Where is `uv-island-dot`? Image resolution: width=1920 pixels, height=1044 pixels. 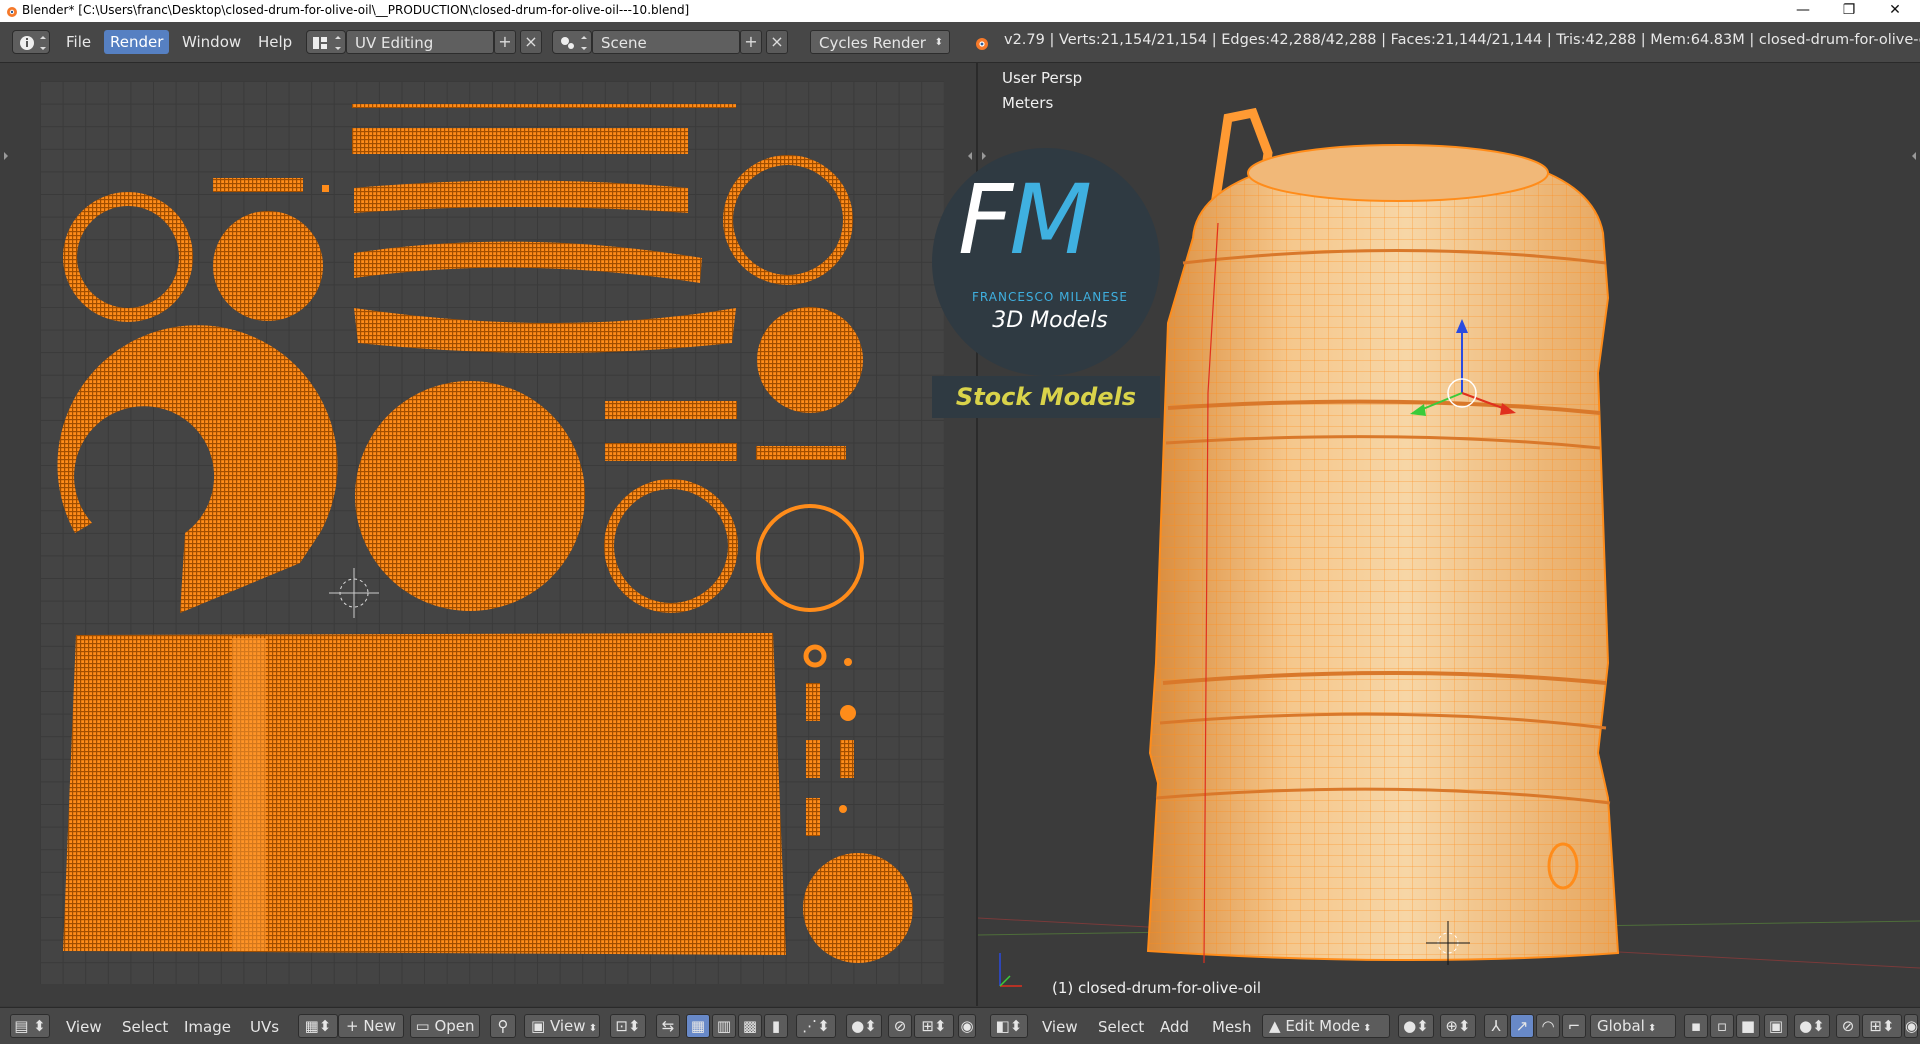 uv-island-dot is located at coordinates (843, 809).